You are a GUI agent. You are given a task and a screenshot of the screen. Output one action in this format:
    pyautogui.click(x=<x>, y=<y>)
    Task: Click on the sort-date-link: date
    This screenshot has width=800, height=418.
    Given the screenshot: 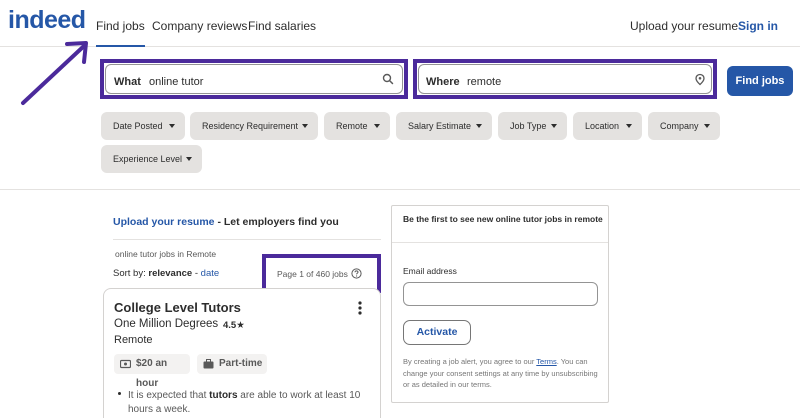 What is the action you would take?
    pyautogui.click(x=210, y=273)
    